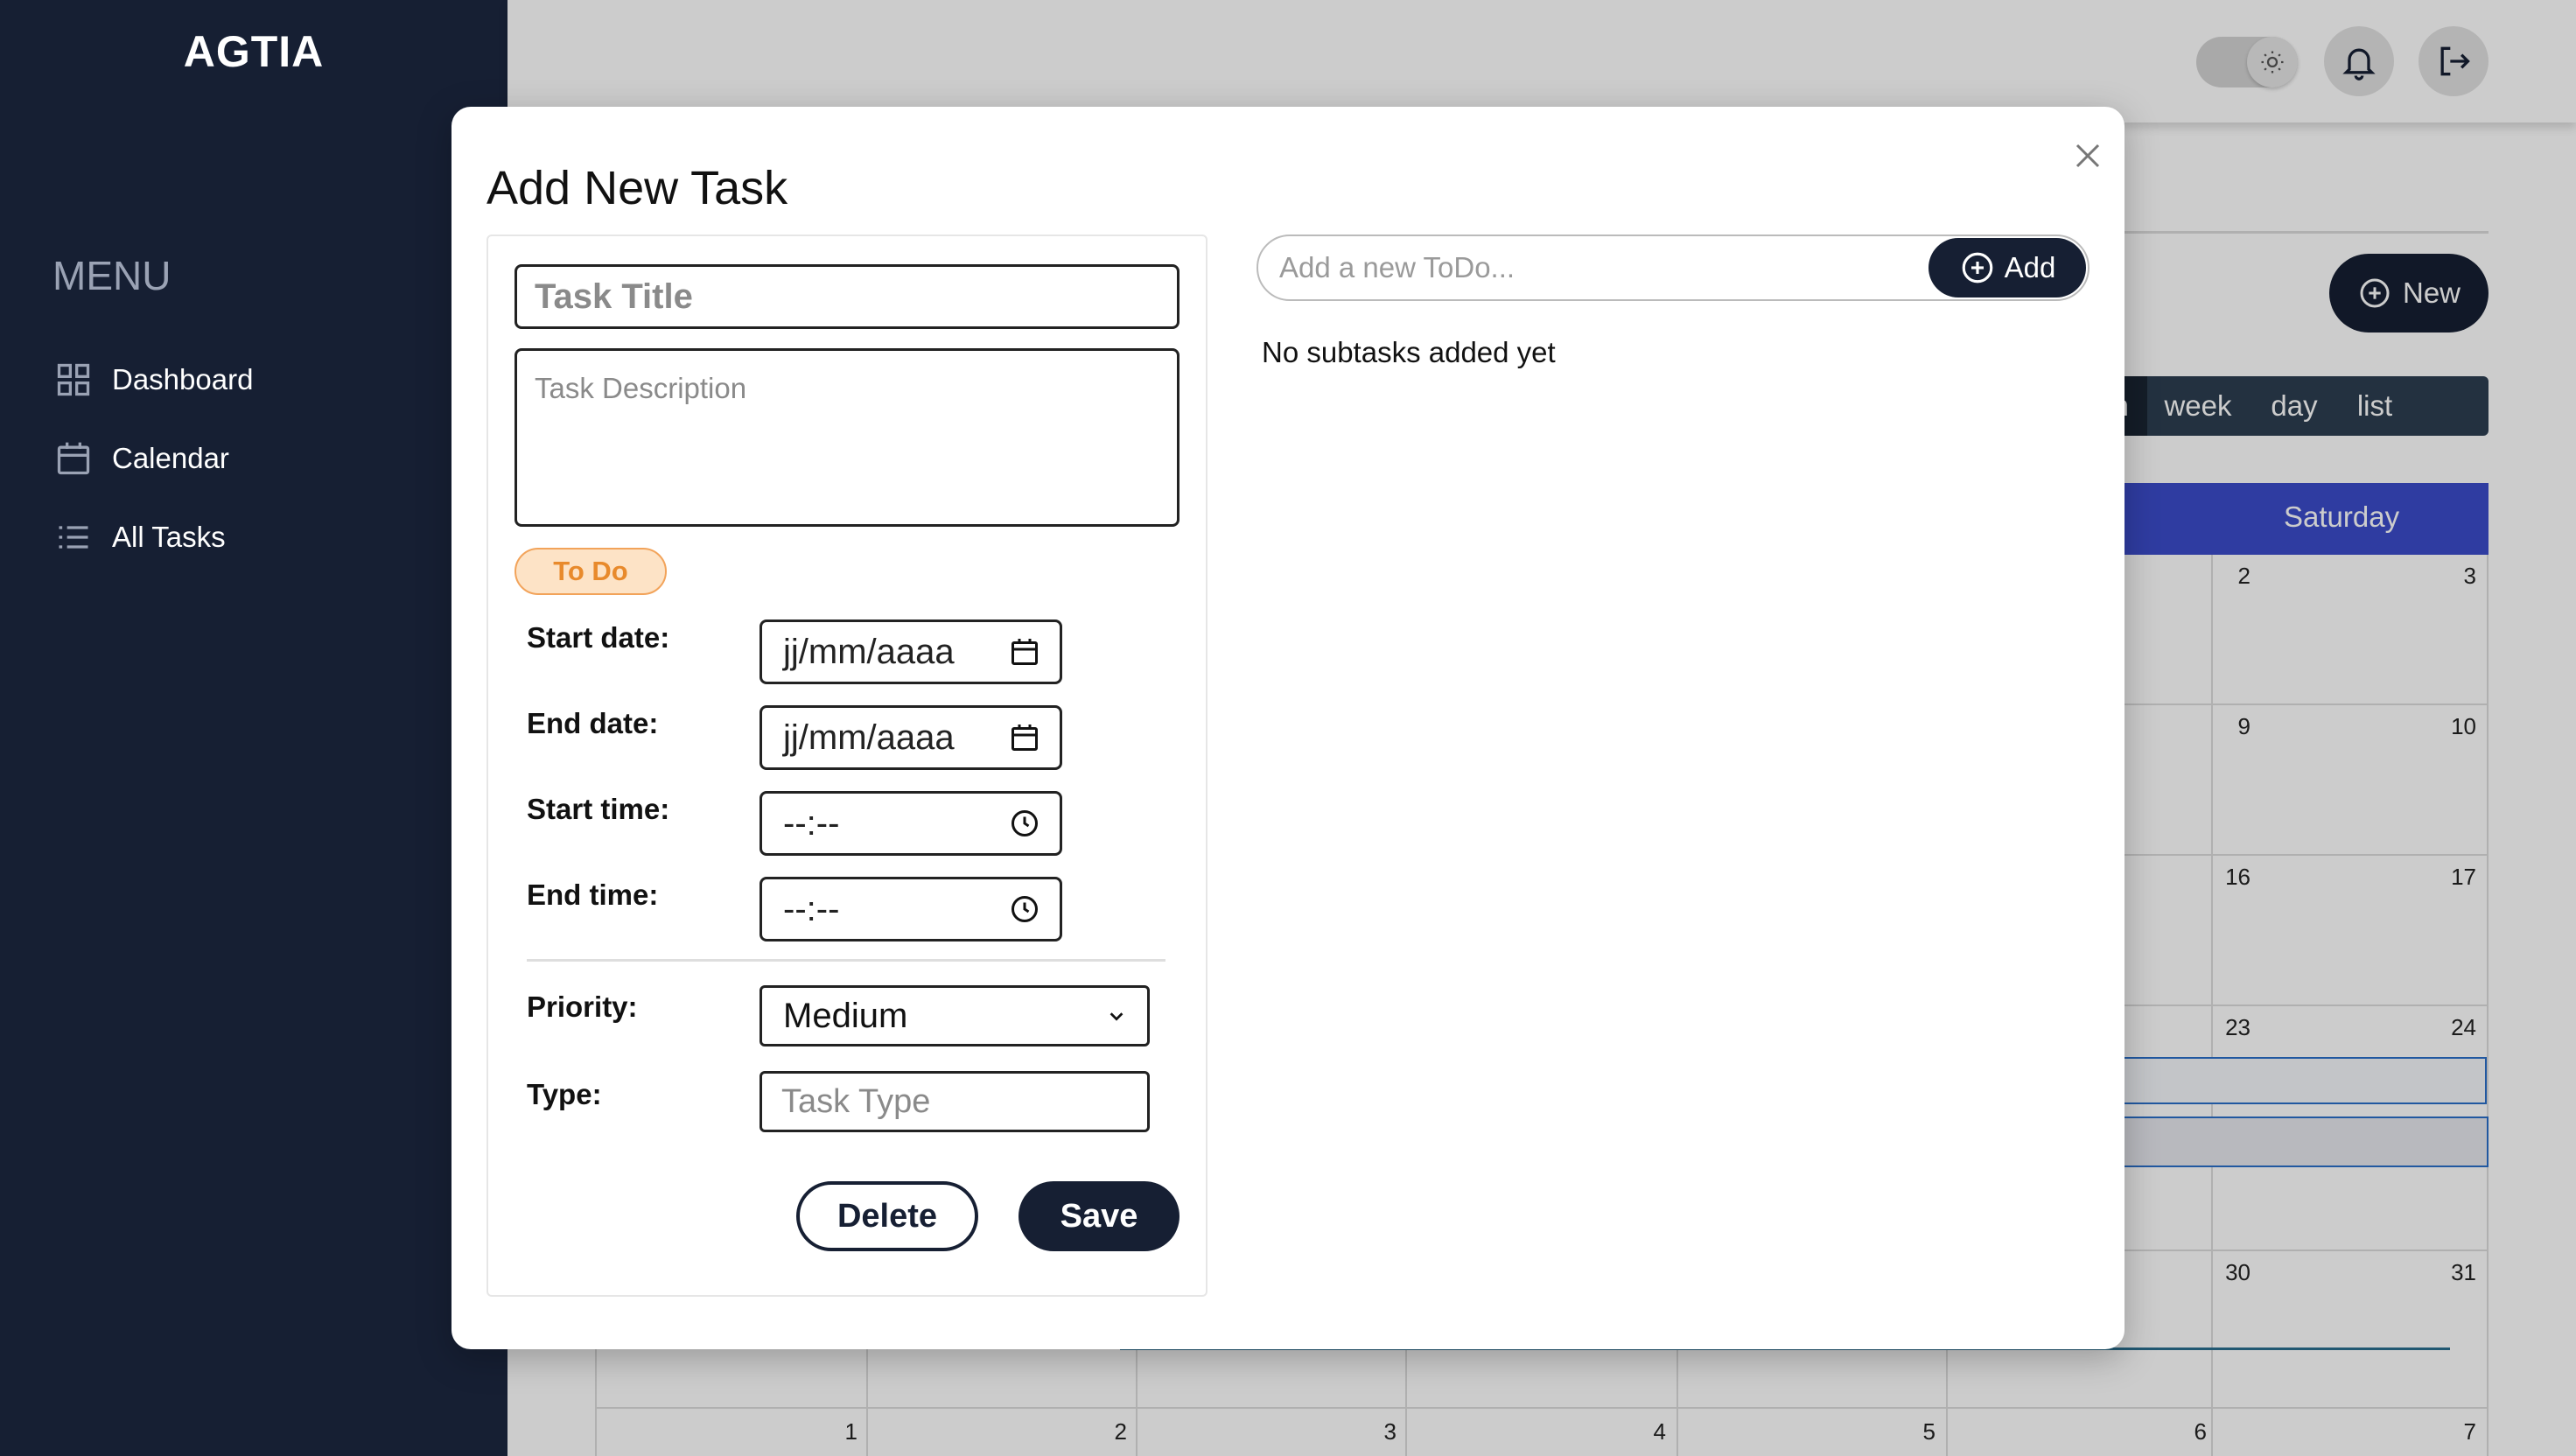 The height and width of the screenshot is (1456, 2576). I want to click on priority-select: Medium, so click(955, 1015).